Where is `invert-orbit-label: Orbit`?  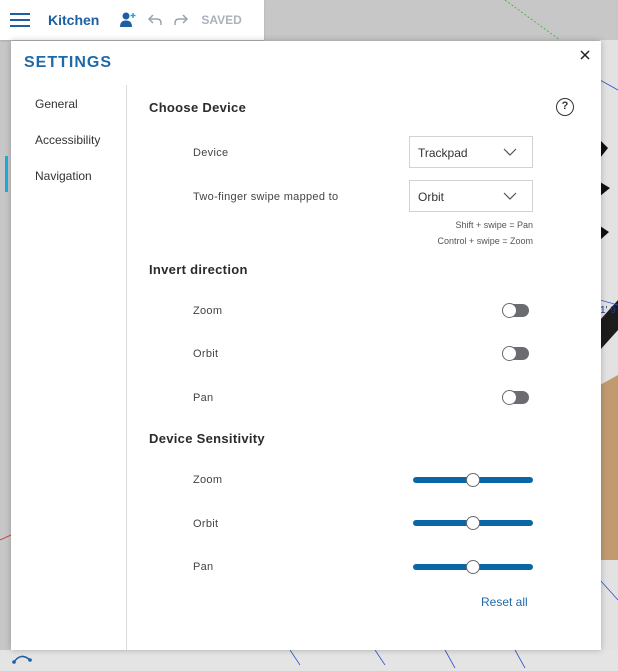
invert-orbit-label: Orbit is located at coordinates (206, 354).